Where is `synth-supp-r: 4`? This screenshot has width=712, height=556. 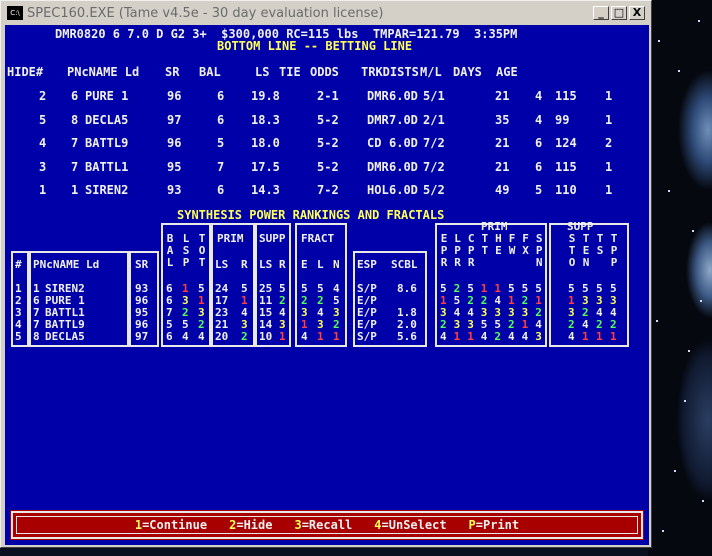 synth-supp-r: 4 is located at coordinates (282, 312).